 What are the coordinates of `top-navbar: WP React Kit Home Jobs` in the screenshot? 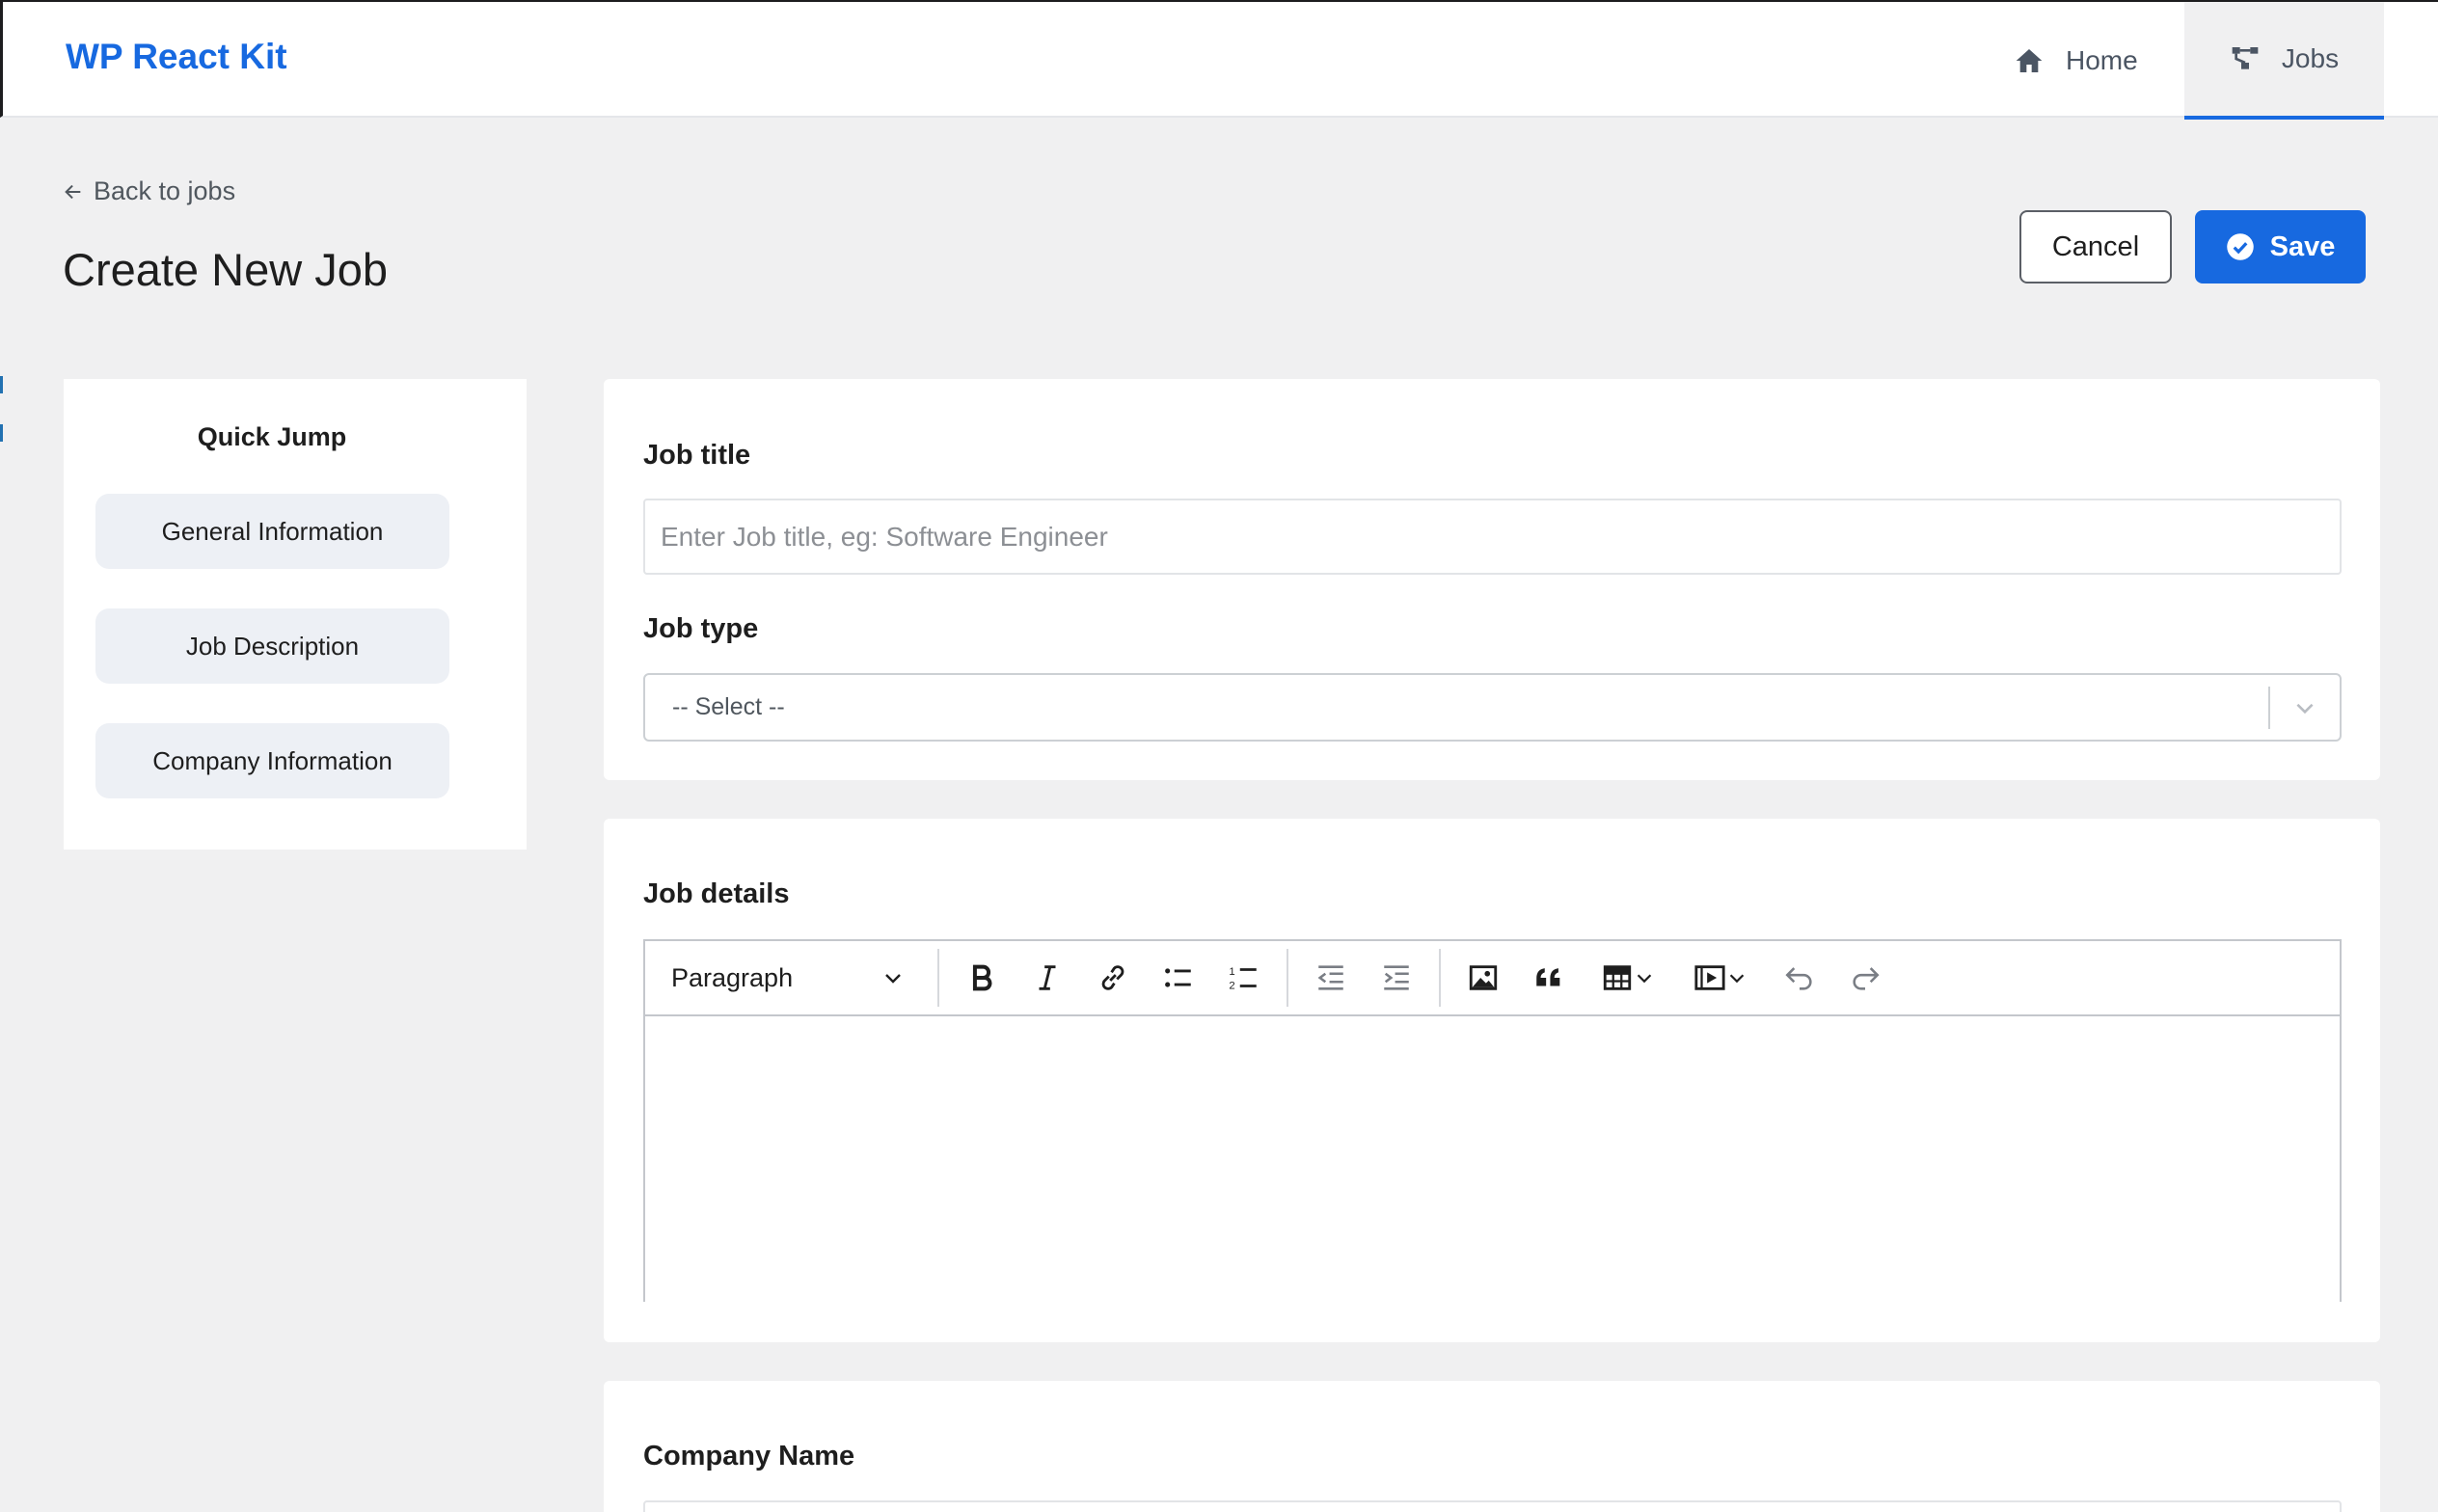 It's located at (1219, 60).